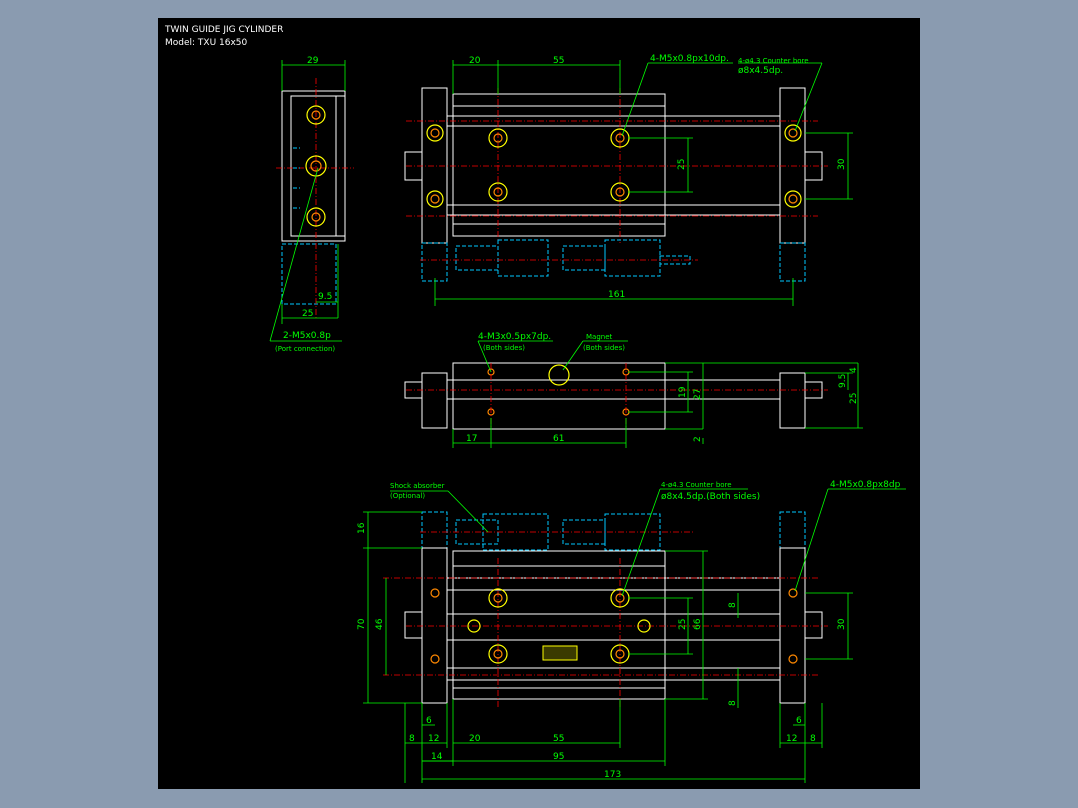 The height and width of the screenshot is (808, 1078). I want to click on side-view: 29 9.5 25 2-M5x0.8p (Port connection), so click(311, 204).